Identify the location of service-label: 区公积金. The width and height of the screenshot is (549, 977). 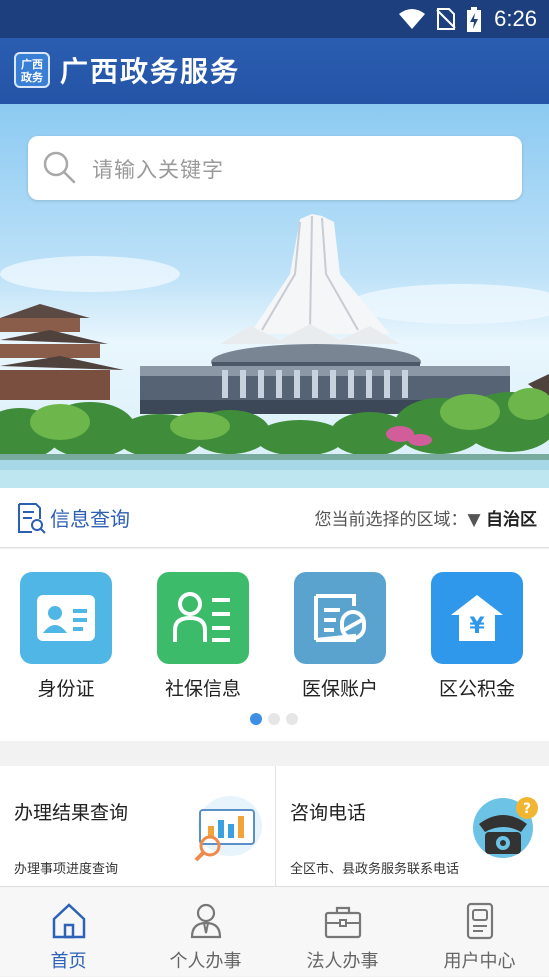
(476, 689).